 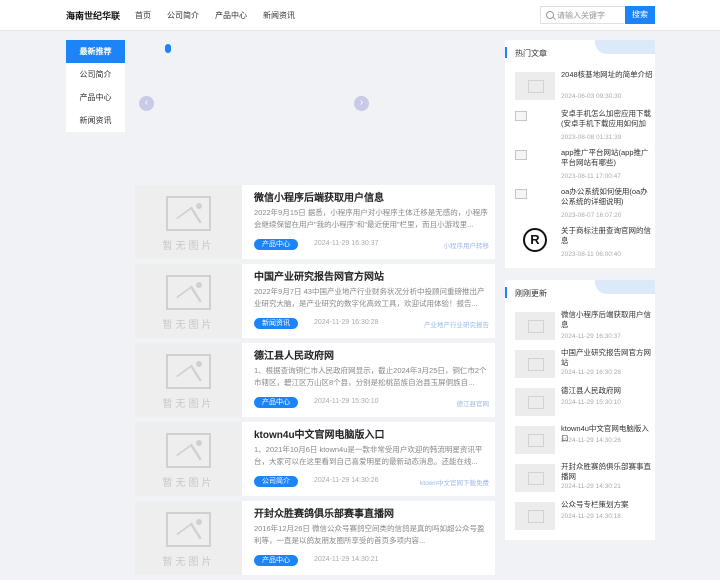 I want to click on hot-article-title: 关于商标注册查询官网的信息, so click(x=607, y=236).